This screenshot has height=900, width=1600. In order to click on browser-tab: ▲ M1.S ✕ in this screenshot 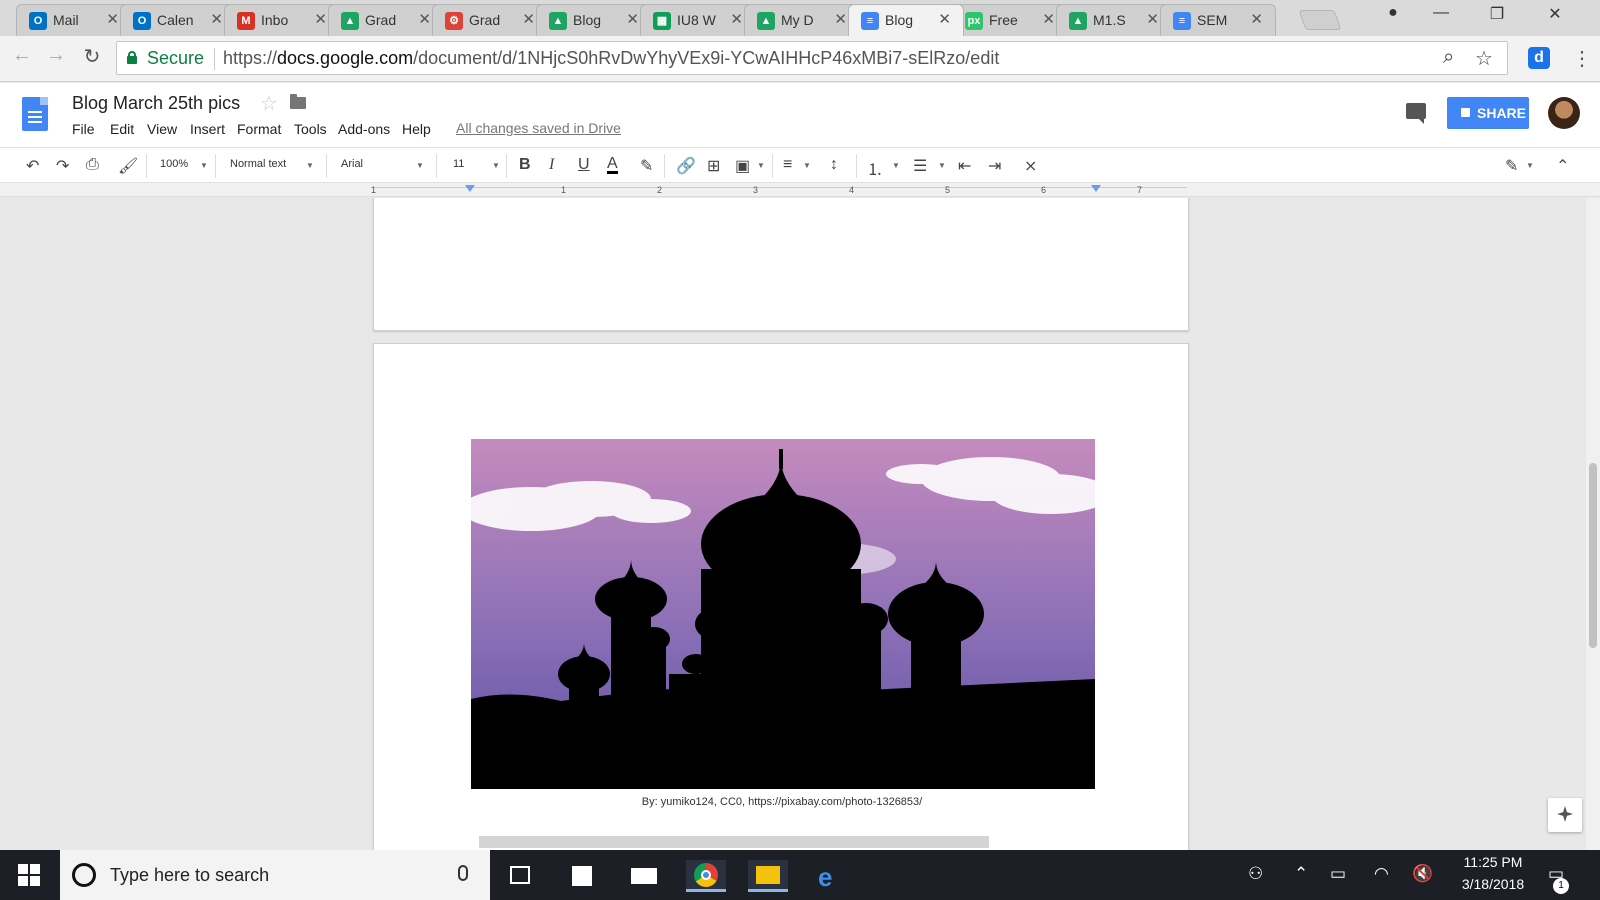, I will do `click(1114, 20)`.